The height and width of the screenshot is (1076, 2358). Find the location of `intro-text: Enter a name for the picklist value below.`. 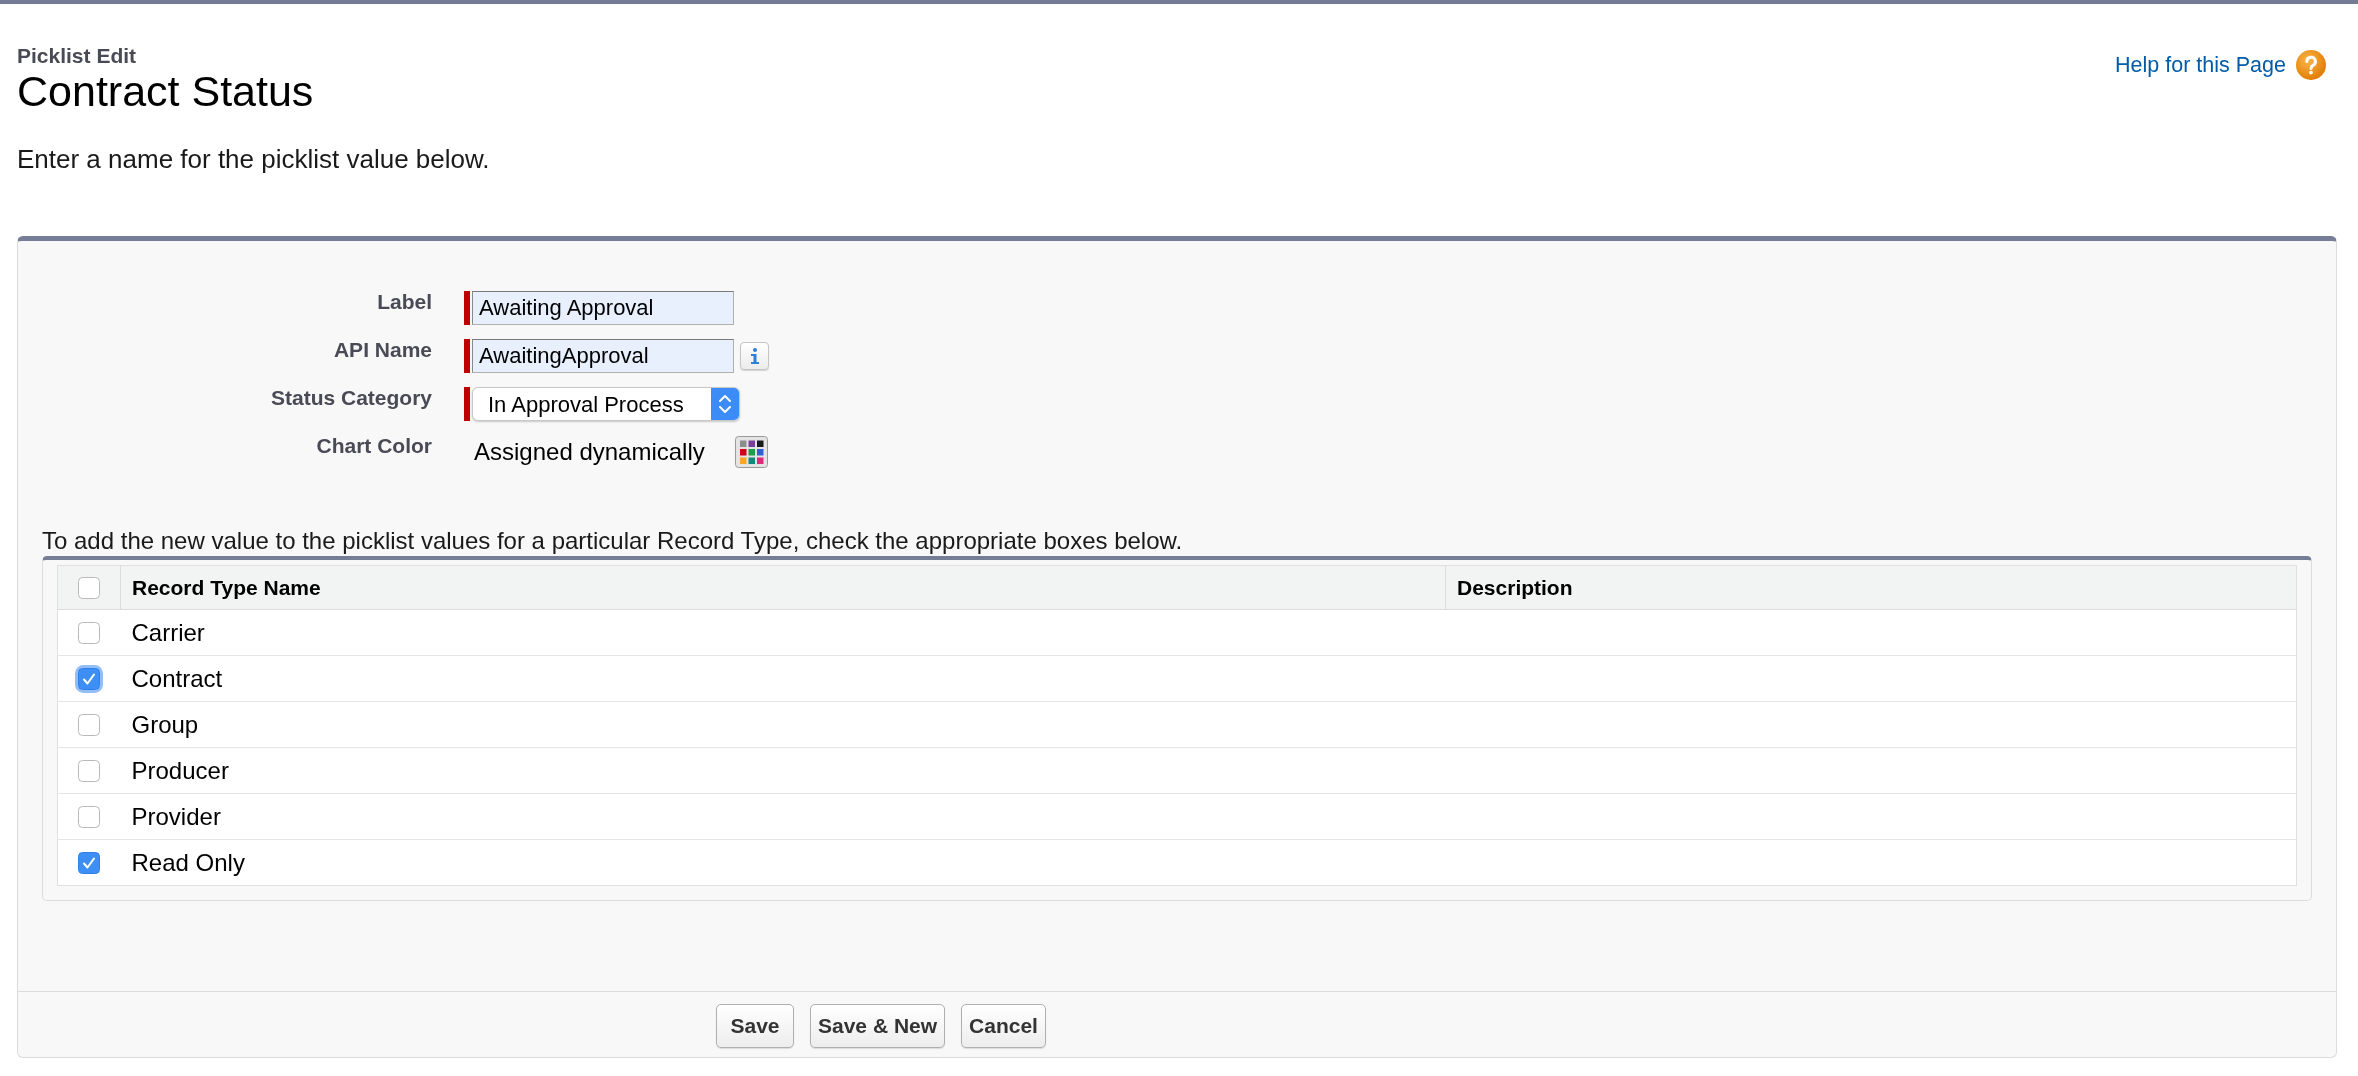

intro-text: Enter a name for the picklist value below. is located at coordinates (253, 159).